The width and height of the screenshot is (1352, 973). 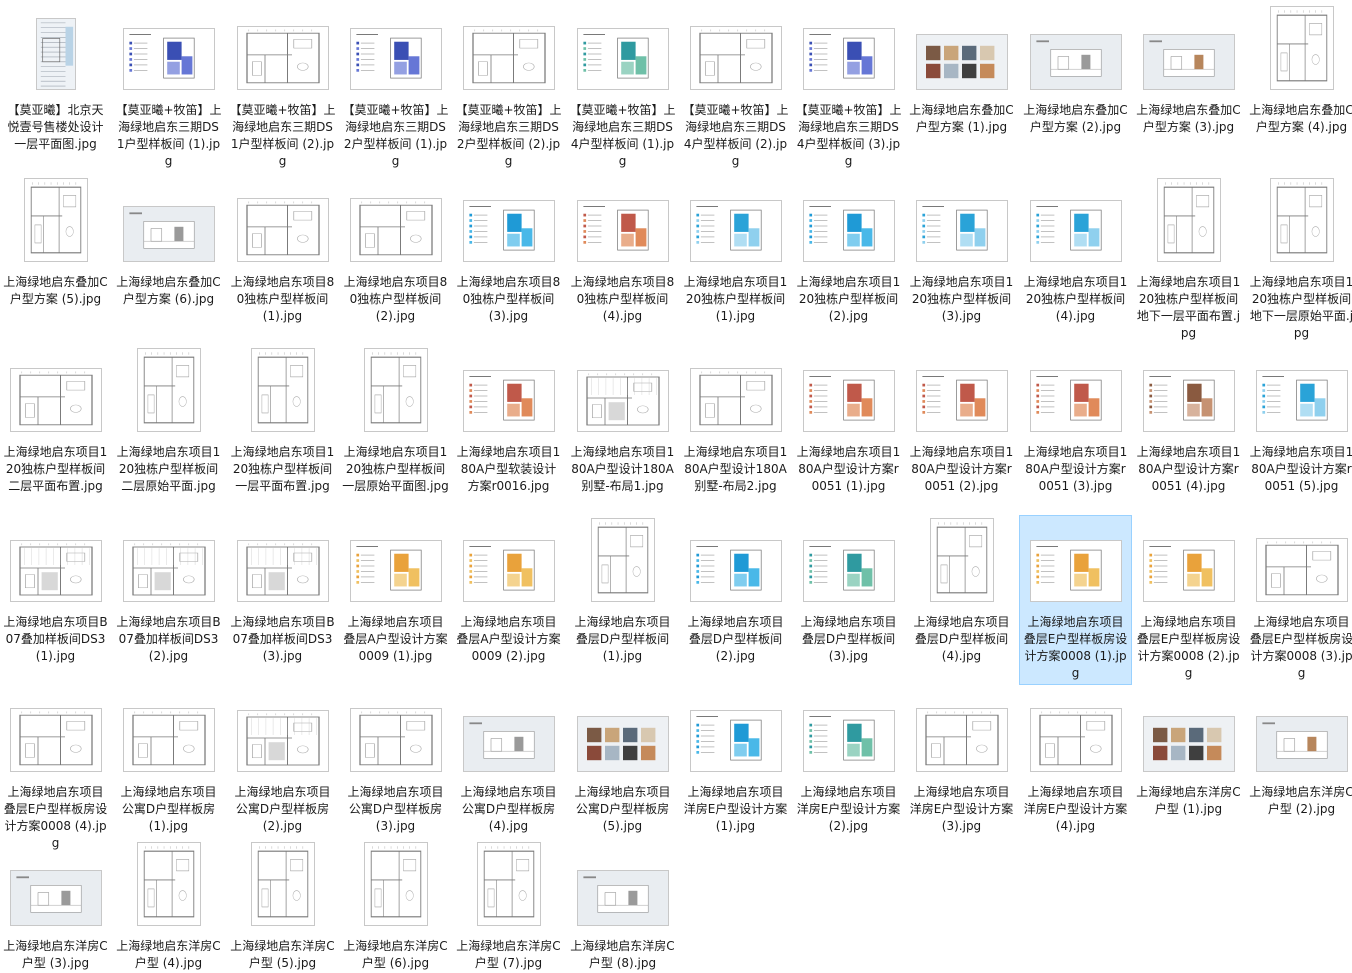 I want to click on file-item: 上海绿地启东项目公寓D户型样板房 (2).jpg, so click(x=282, y=762).